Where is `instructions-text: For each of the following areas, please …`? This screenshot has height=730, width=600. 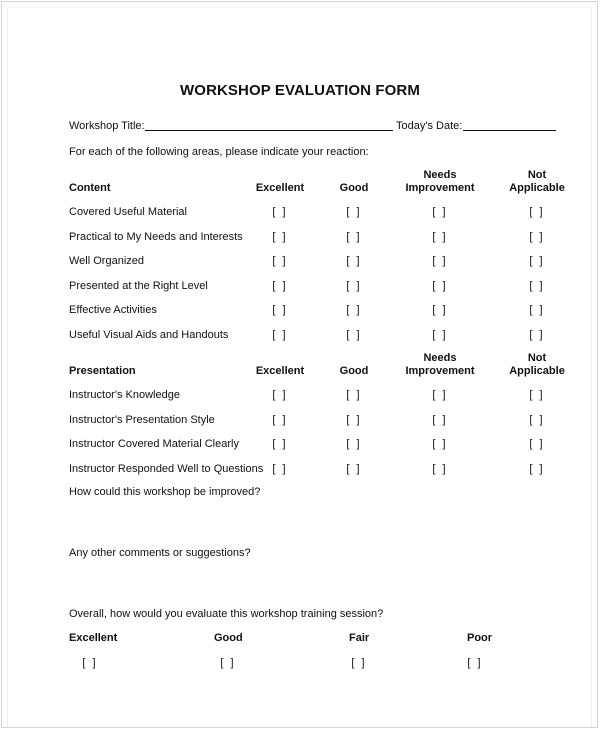 instructions-text: For each of the following areas, please … is located at coordinates (219, 152).